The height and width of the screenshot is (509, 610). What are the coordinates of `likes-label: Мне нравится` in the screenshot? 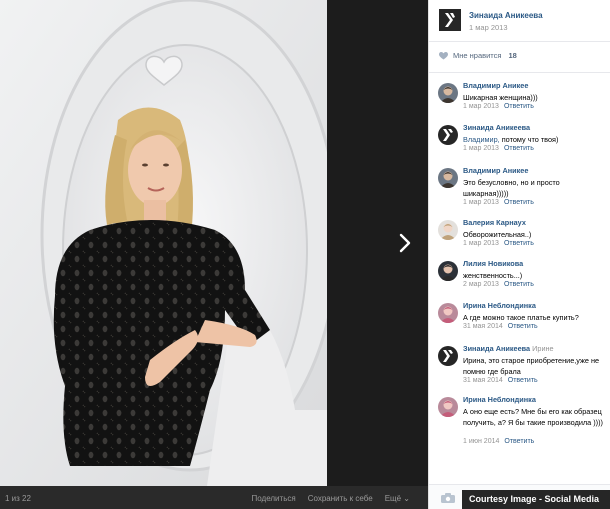 It's located at (477, 55).